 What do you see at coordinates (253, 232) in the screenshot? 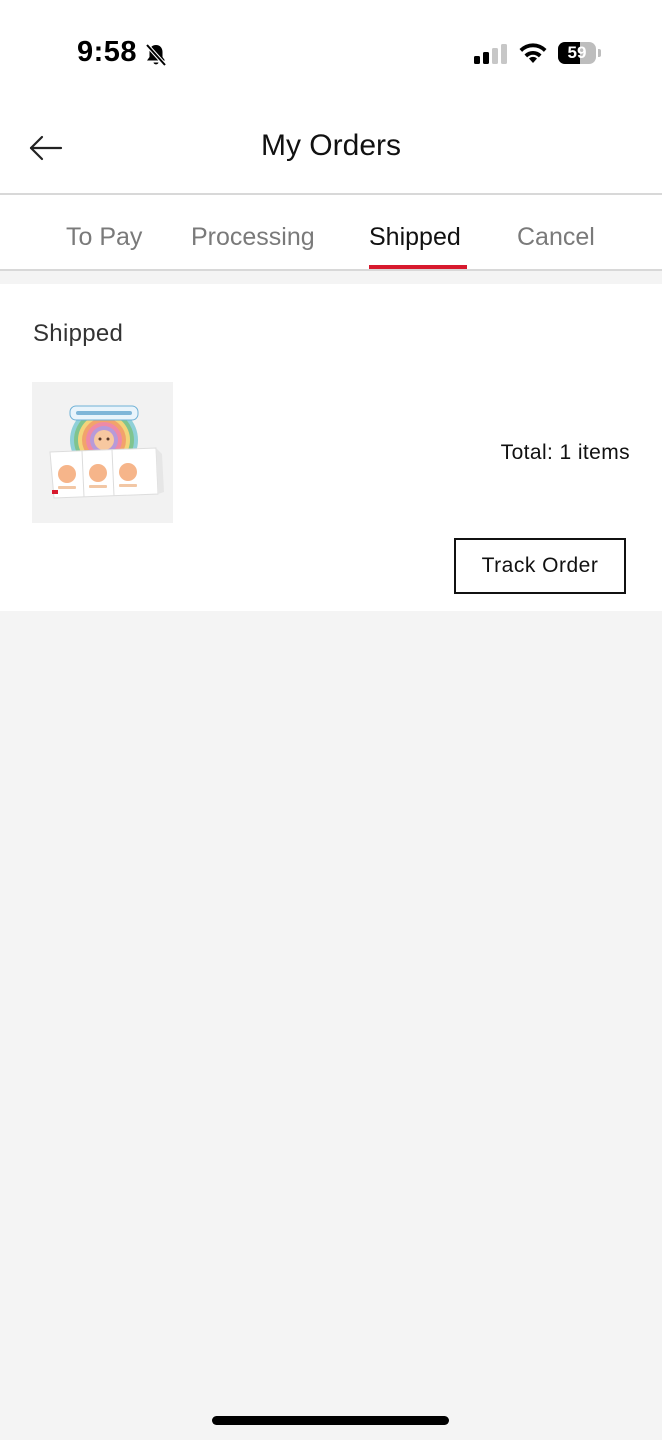
I see `tab-processing: Processing` at bounding box center [253, 232].